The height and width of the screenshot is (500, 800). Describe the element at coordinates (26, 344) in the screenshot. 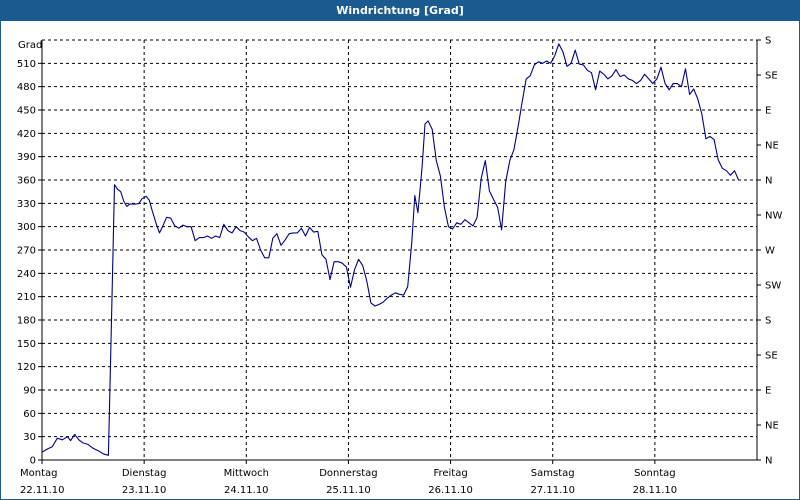

I see `y-tick-label: 150` at that location.